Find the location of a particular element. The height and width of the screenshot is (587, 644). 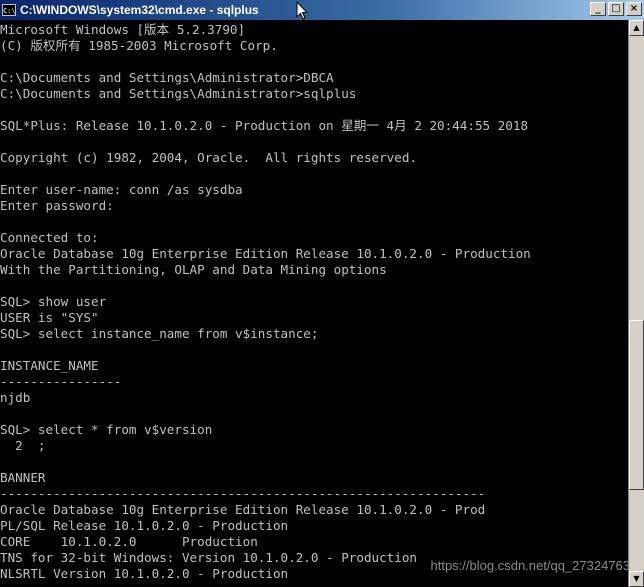

close-icon: × is located at coordinates (634, 9).